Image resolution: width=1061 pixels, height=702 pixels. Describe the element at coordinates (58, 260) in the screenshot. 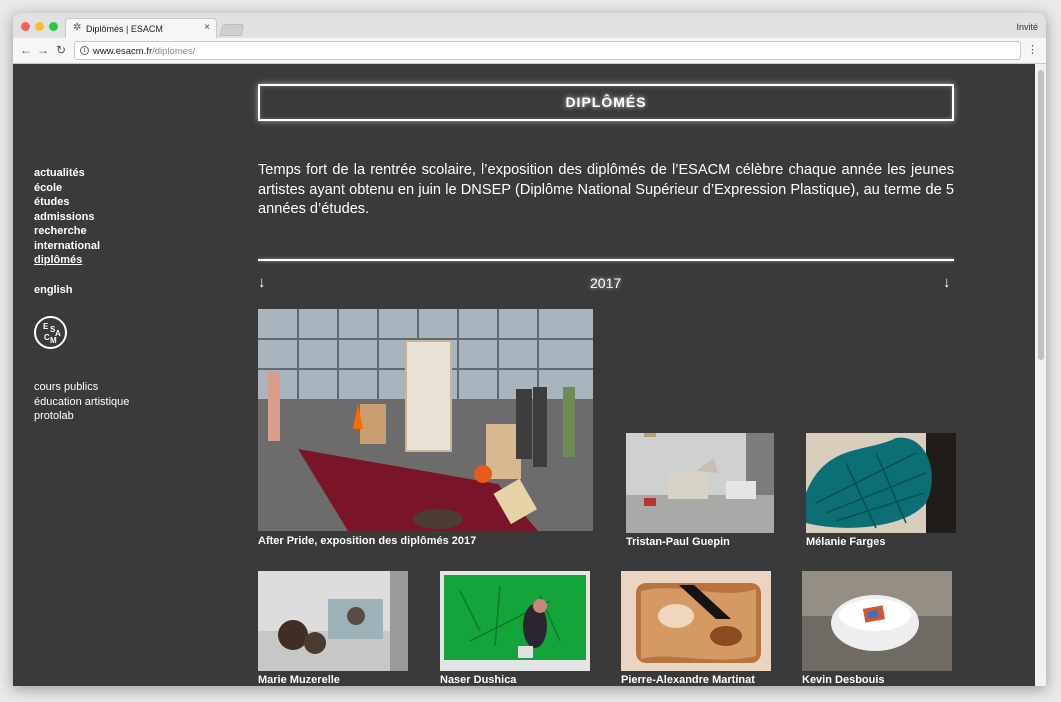

I see `nav-link-diplomes: diplômés` at that location.